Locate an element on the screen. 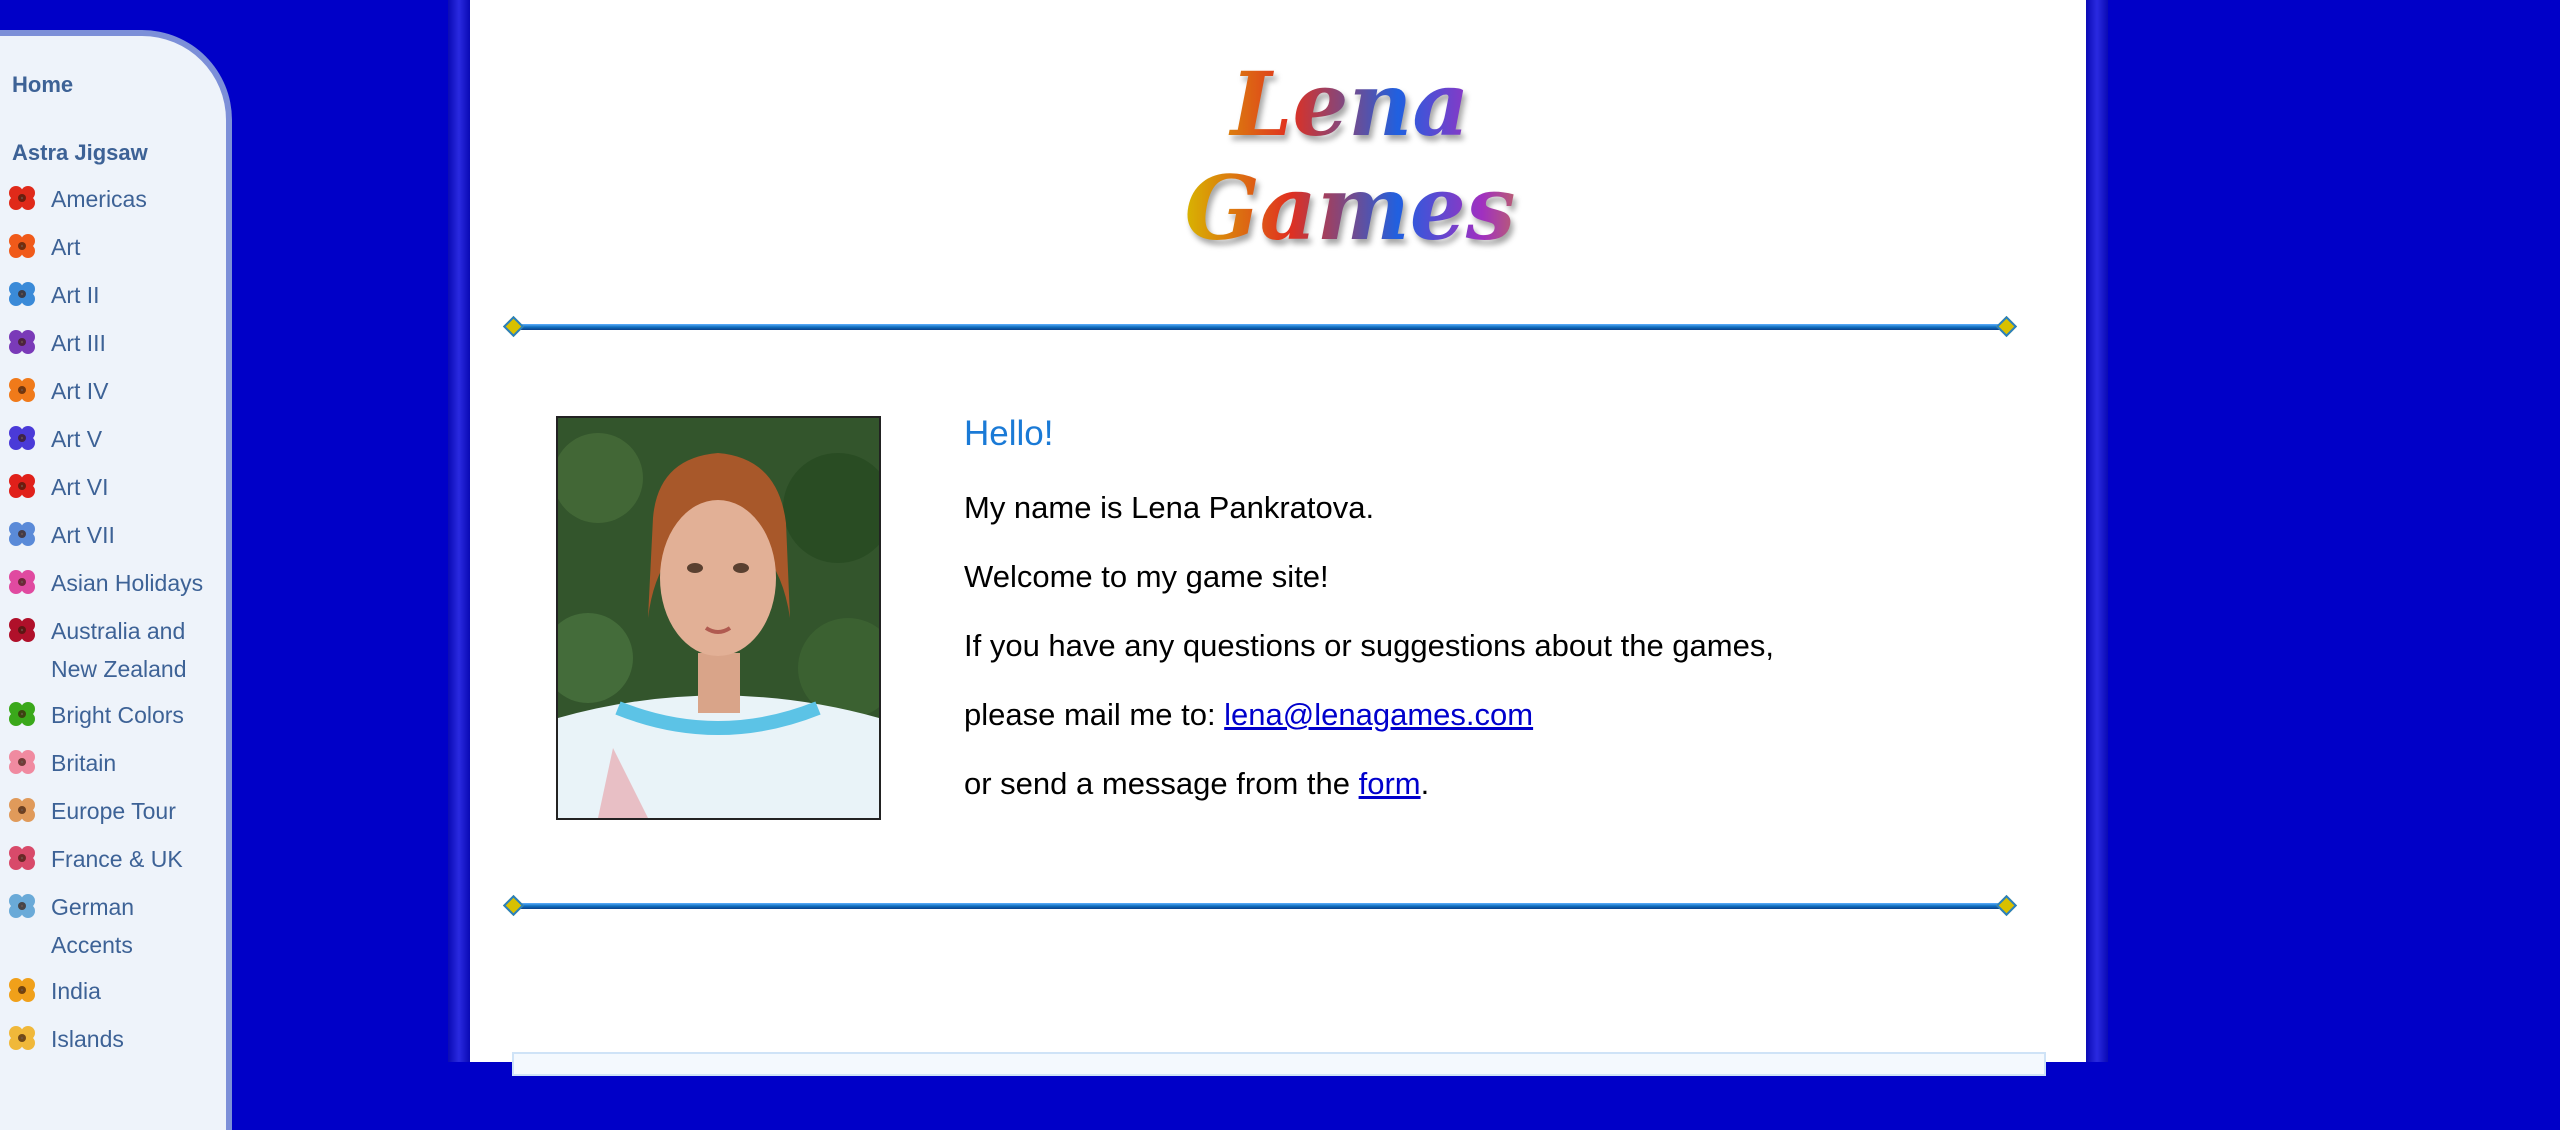 This screenshot has width=2560, height=1130. violet-flower-icon is located at coordinates (22, 438).